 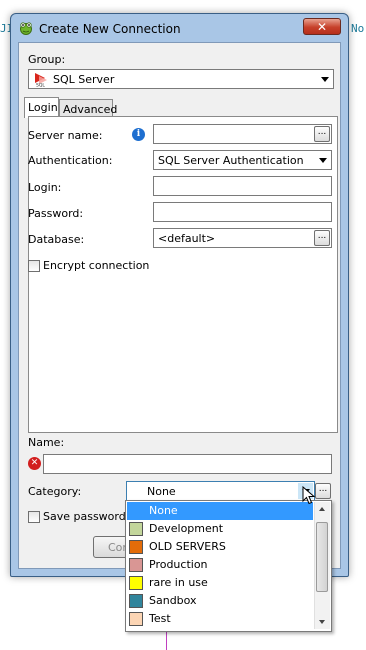 What do you see at coordinates (90, 109) in the screenshot?
I see `tab-advanced-label: Advanced` at bounding box center [90, 109].